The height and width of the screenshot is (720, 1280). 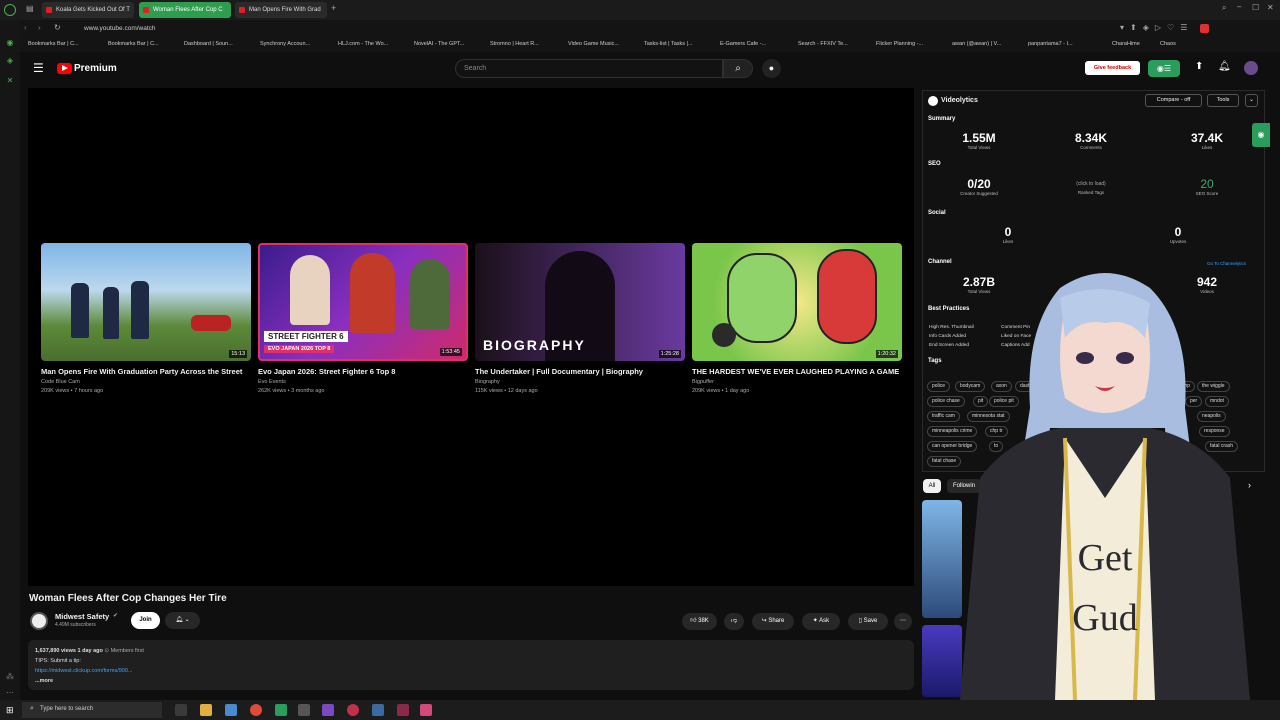 What do you see at coordinates (580, 302) in the screenshot?
I see `suggestion-thumbnail: BIOGRAPHY 1:25:28` at bounding box center [580, 302].